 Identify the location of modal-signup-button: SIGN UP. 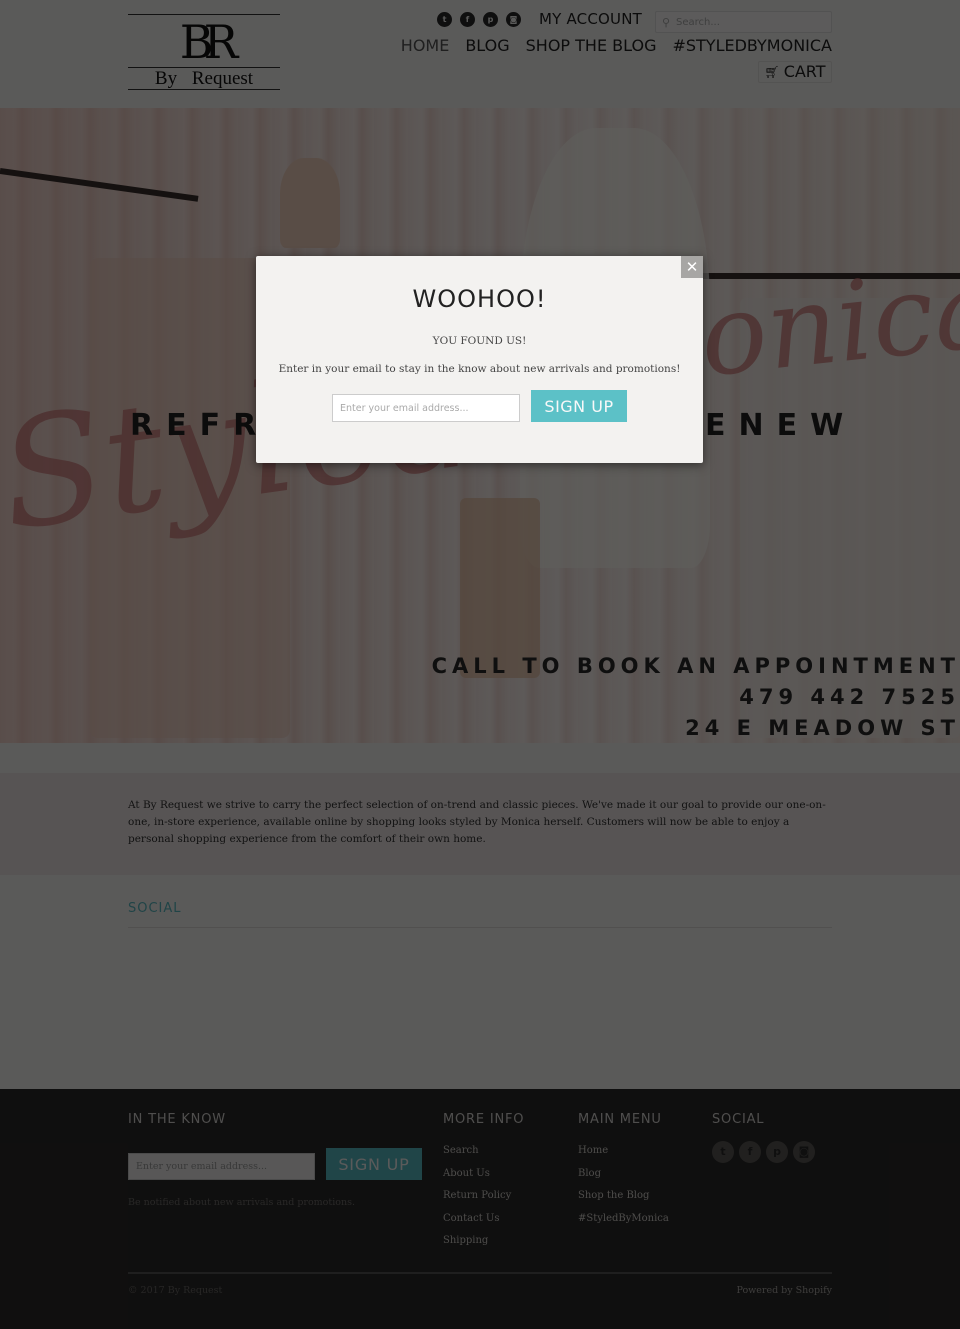
(579, 406).